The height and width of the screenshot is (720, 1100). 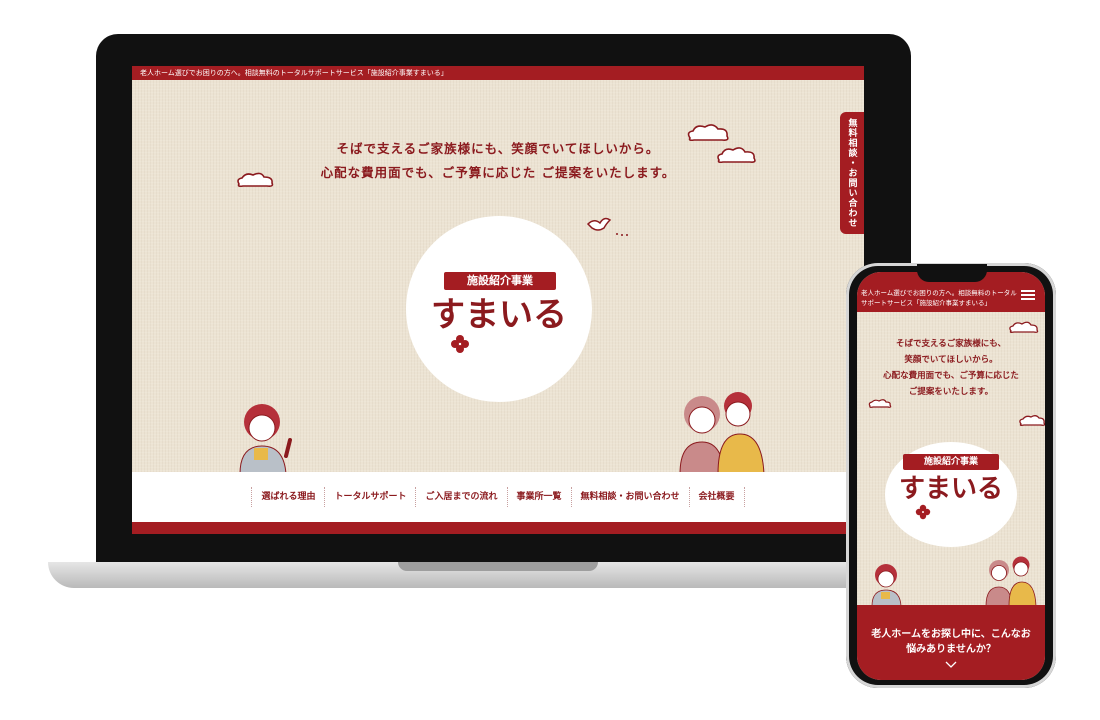 What do you see at coordinates (950, 489) in the screenshot?
I see `mobile-logo-wordmark: すまいる` at bounding box center [950, 489].